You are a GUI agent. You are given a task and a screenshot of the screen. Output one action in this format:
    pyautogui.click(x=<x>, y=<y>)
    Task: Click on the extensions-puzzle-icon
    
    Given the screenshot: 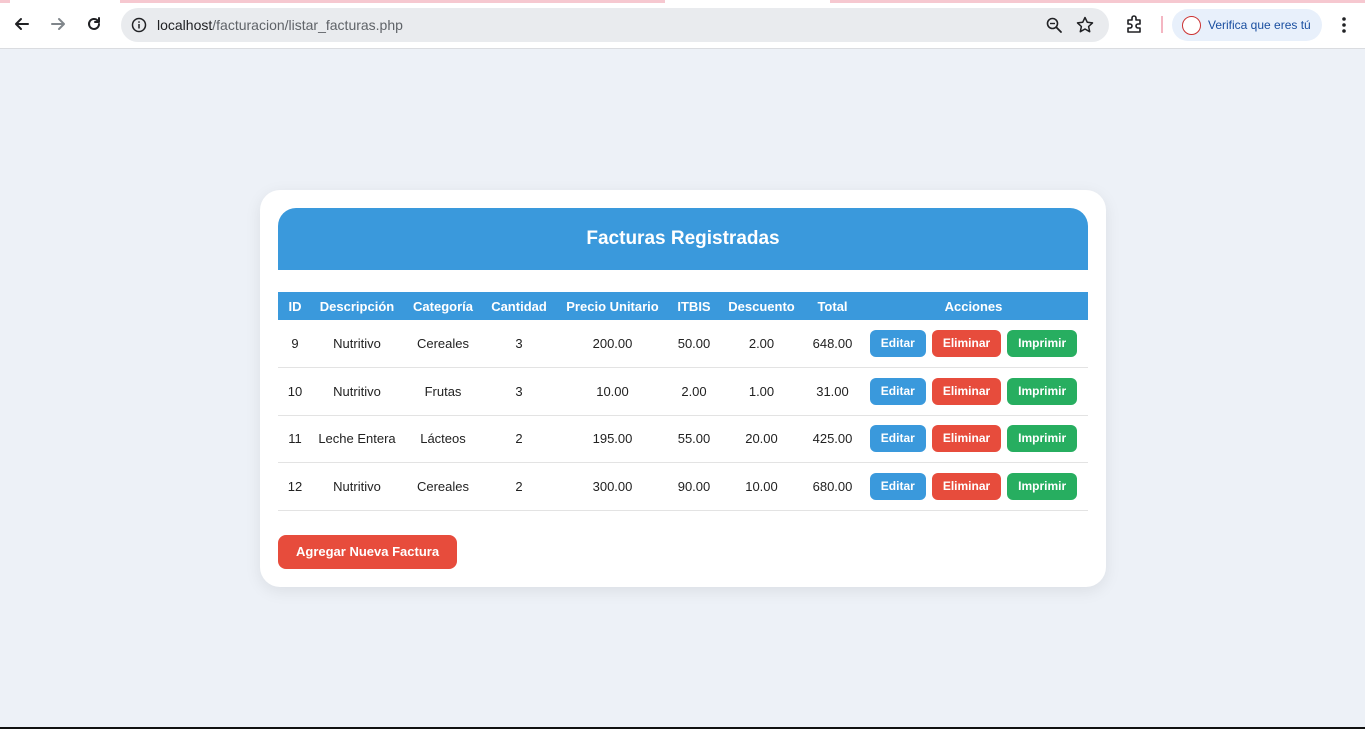 What is the action you would take?
    pyautogui.click(x=1135, y=24)
    